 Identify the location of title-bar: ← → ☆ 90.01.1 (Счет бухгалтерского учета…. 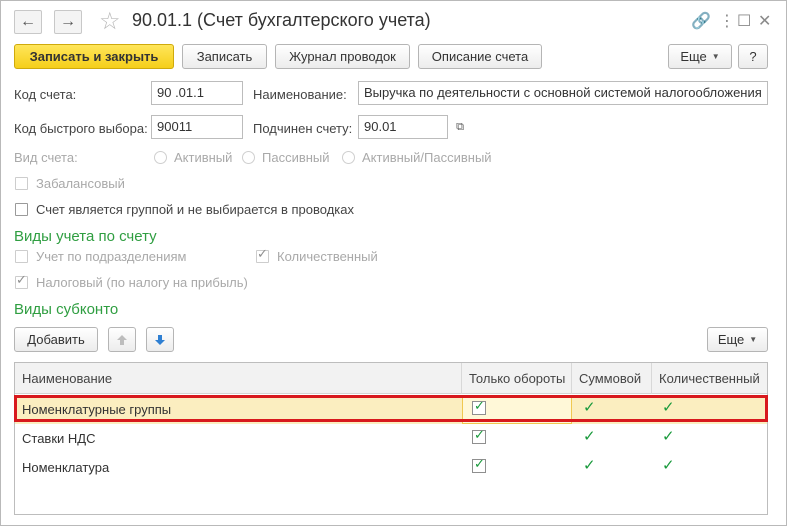
(393, 22).